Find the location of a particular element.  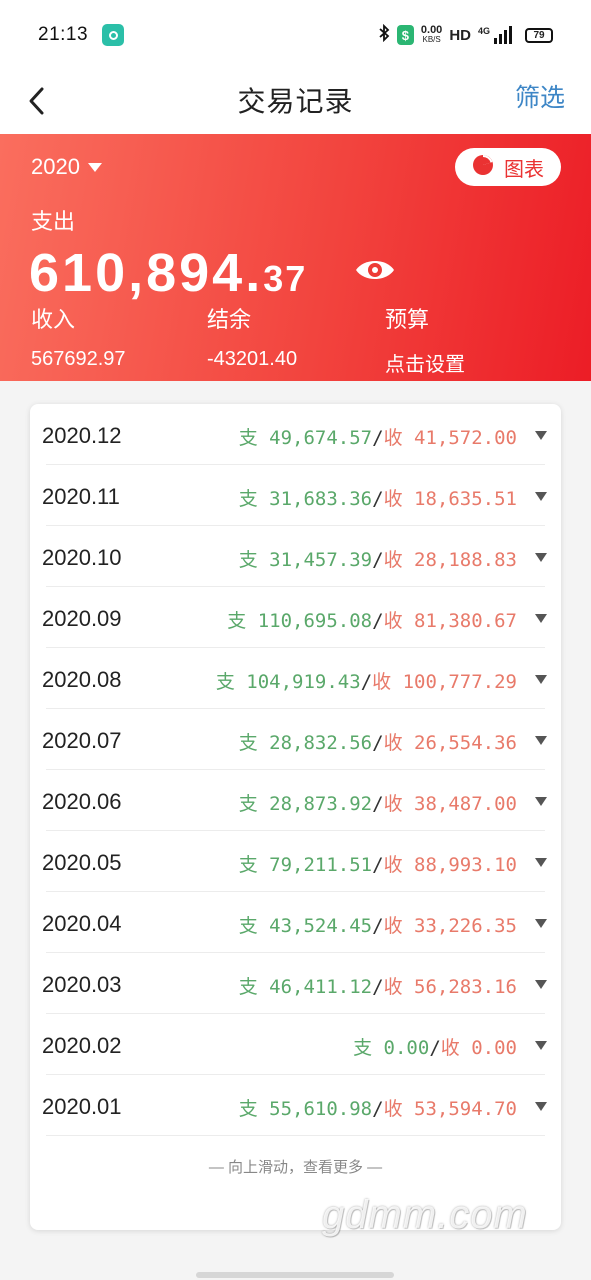

month-row: 2020.09 支 110,695.08/收 81,380.67 is located at coordinates (295, 617).